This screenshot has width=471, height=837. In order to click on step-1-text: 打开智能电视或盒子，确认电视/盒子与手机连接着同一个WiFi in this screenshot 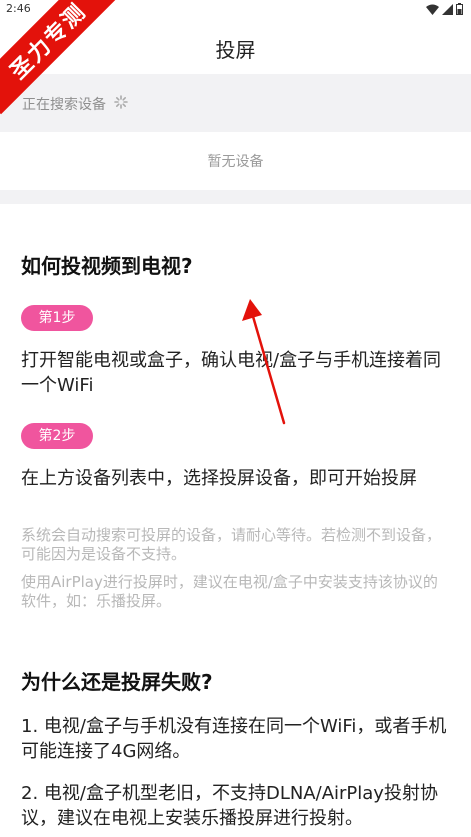, I will do `click(231, 373)`.